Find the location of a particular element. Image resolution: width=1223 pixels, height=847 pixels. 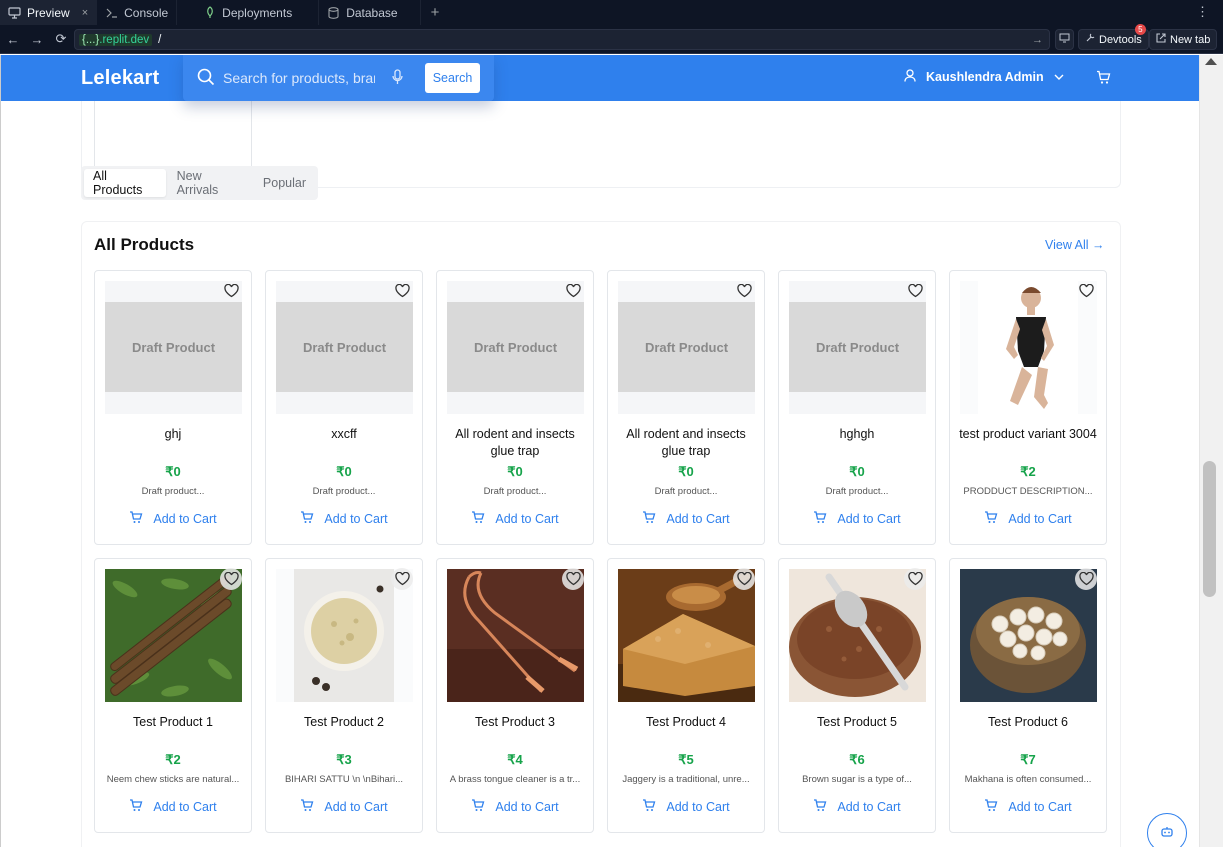

draft-placeholder: Draft Product is located at coordinates (173, 347).